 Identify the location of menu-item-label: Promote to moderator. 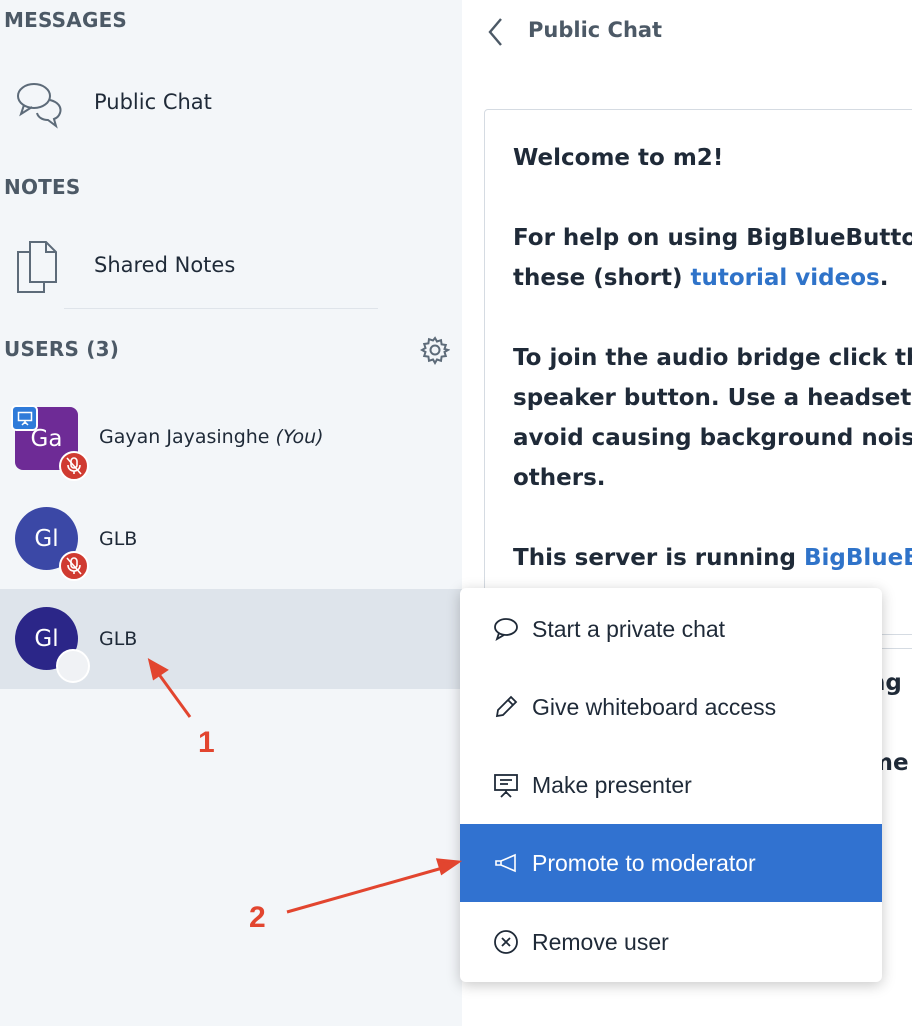
(644, 862).